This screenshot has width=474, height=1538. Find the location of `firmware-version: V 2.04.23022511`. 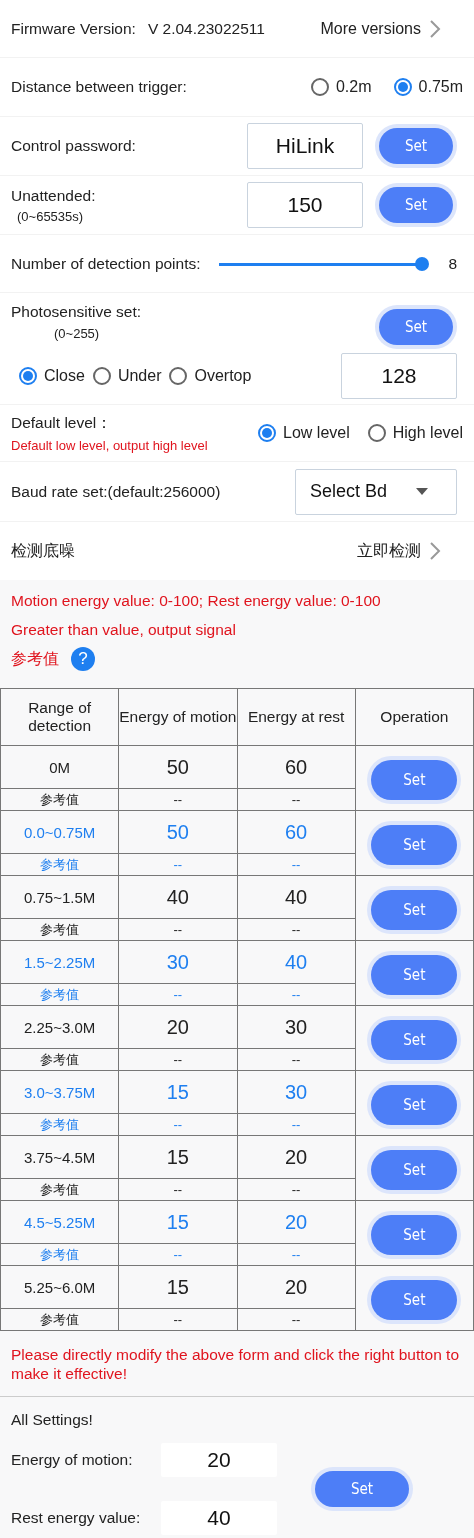

firmware-version: V 2.04.23022511 is located at coordinates (206, 28).